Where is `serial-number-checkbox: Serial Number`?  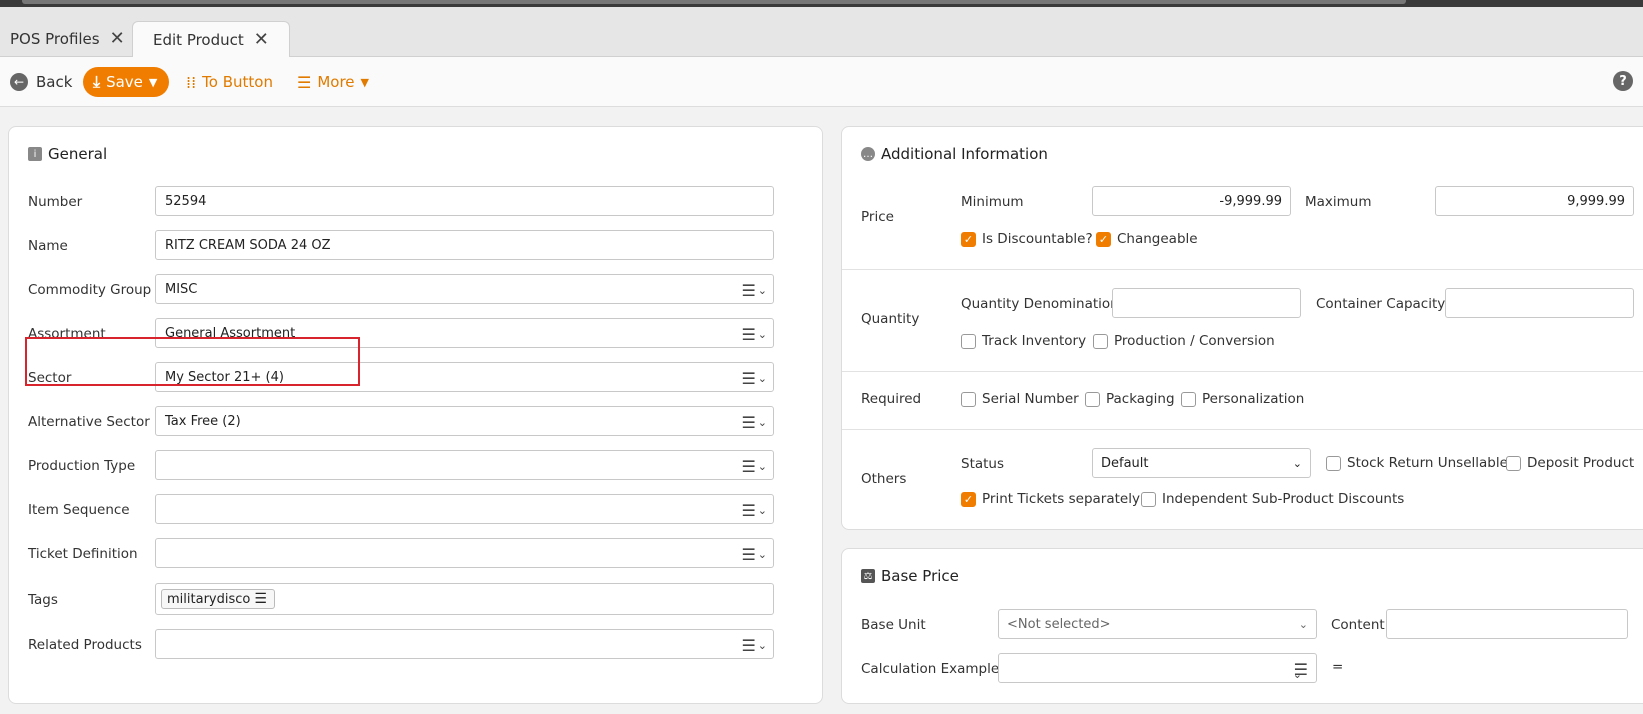 serial-number-checkbox: Serial Number is located at coordinates (1020, 399).